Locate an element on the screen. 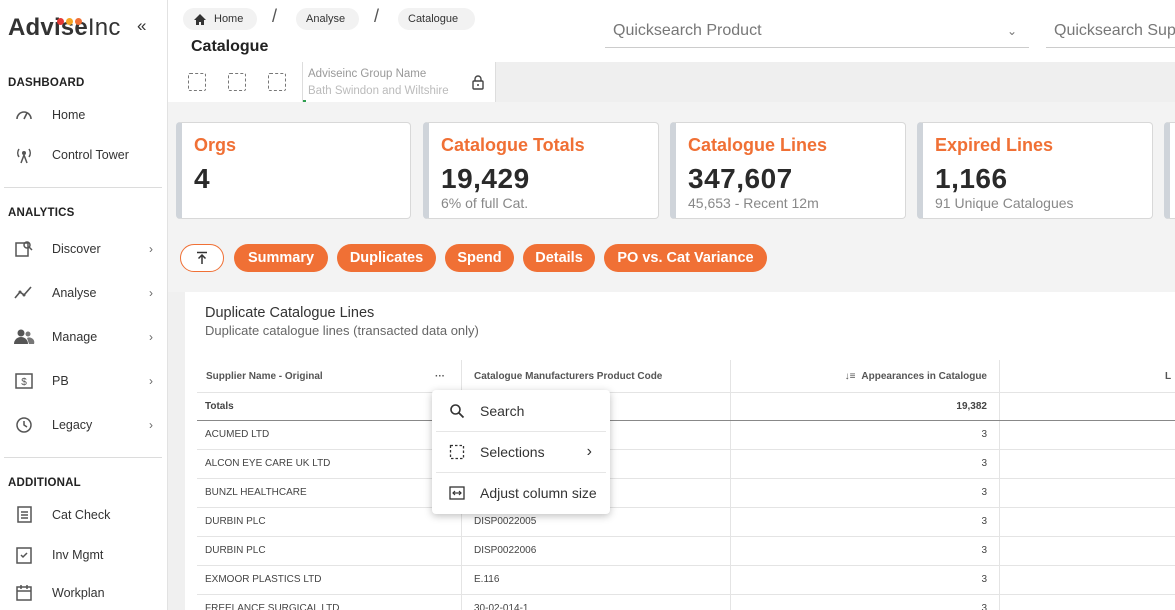 Image resolution: width=1175 pixels, height=610 pixels. menu-item-search: Search is located at coordinates (521, 411).